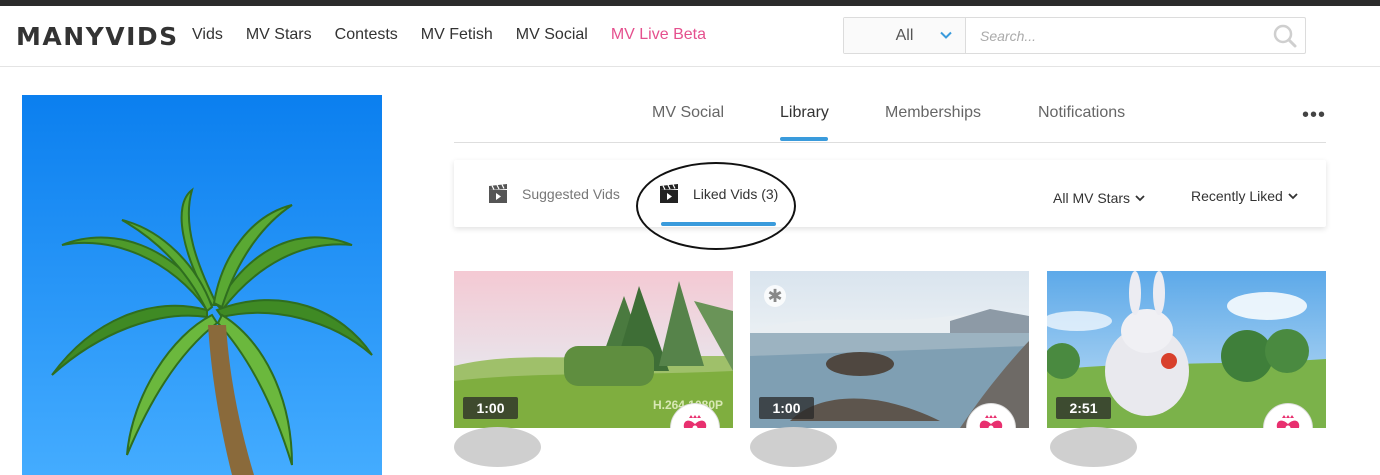 This screenshot has width=1380, height=475. I want to click on subtab-suggested-label: Suggested Vids, so click(571, 194).